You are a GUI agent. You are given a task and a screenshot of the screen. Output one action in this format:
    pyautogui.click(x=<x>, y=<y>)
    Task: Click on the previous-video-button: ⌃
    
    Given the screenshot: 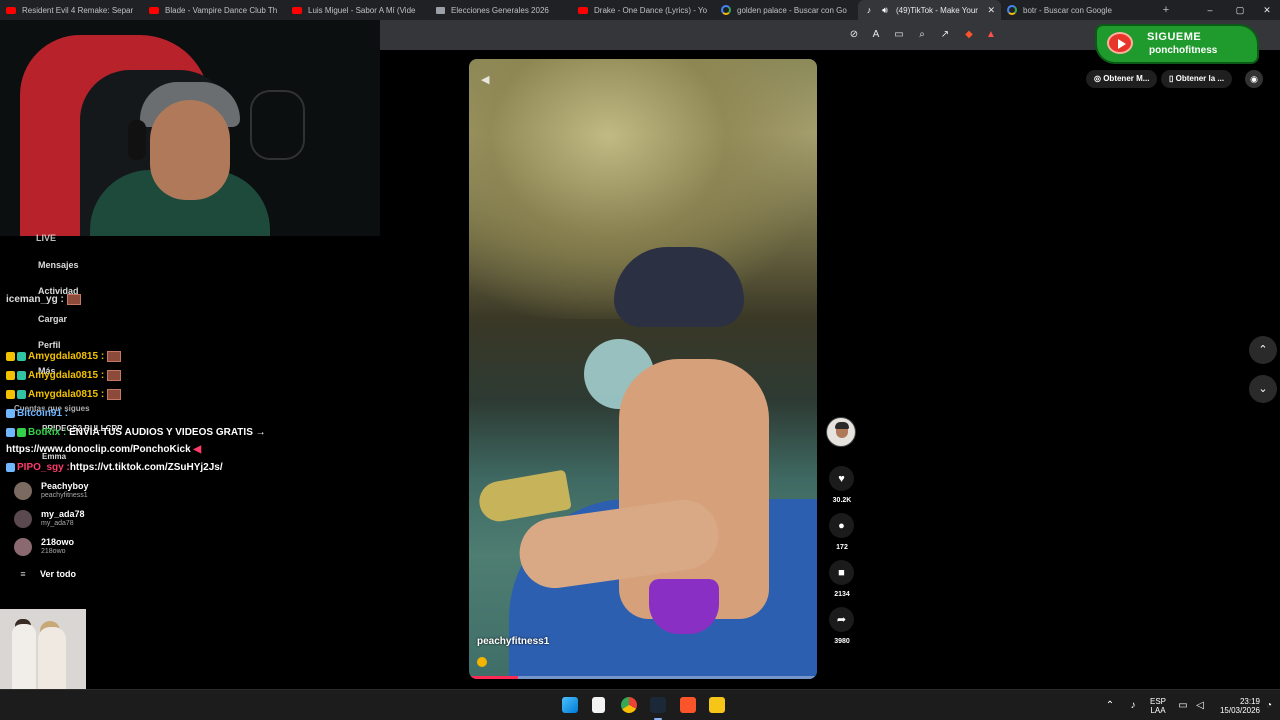 What is the action you would take?
    pyautogui.click(x=1263, y=350)
    